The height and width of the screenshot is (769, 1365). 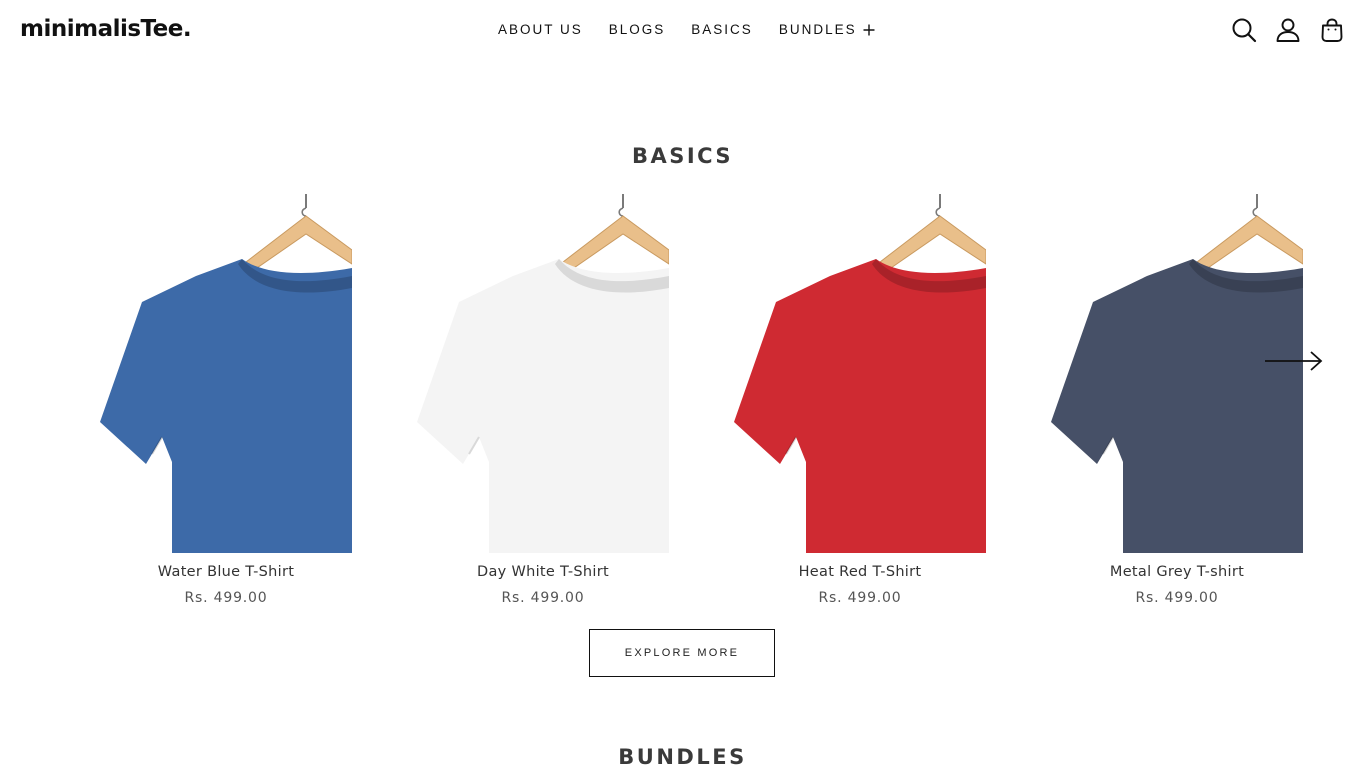 I want to click on product-card: Day White T-Shirt Rs. 499.00, so click(x=543, y=399).